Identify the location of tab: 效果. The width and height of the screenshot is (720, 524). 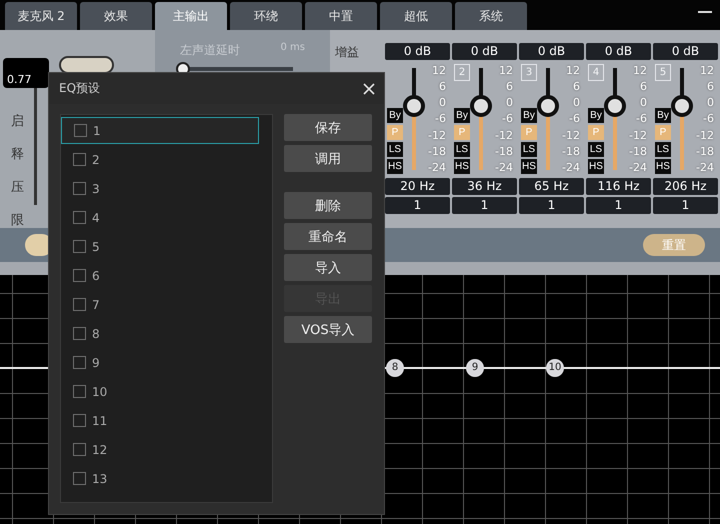
(116, 16).